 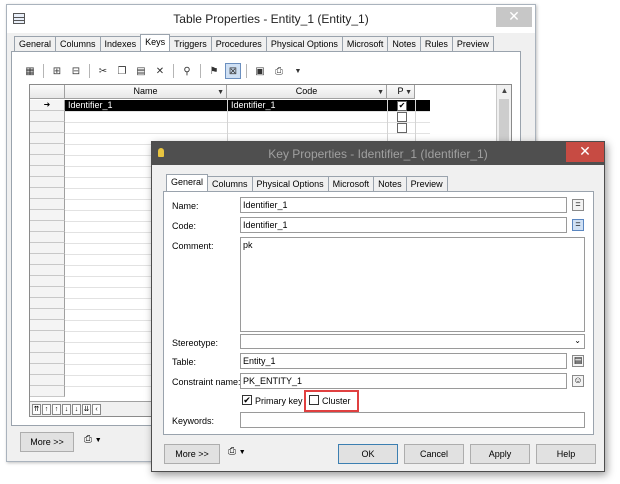 What do you see at coordinates (141, 71) in the screenshot?
I see `paste-icon: ▤` at bounding box center [141, 71].